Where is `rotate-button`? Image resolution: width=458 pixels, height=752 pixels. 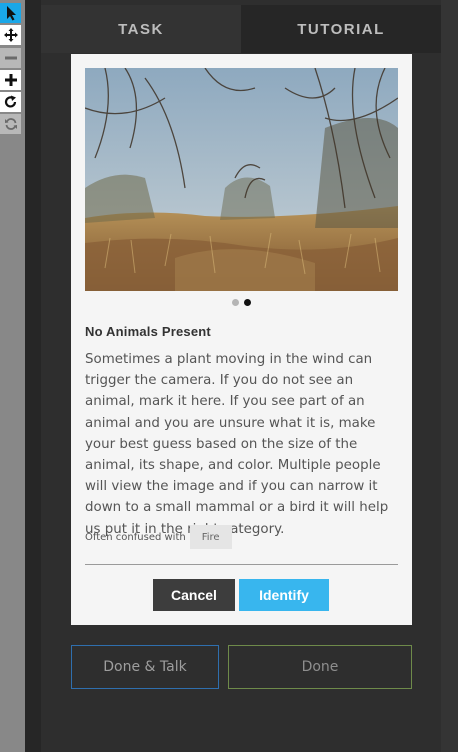 rotate-button is located at coordinates (10, 102).